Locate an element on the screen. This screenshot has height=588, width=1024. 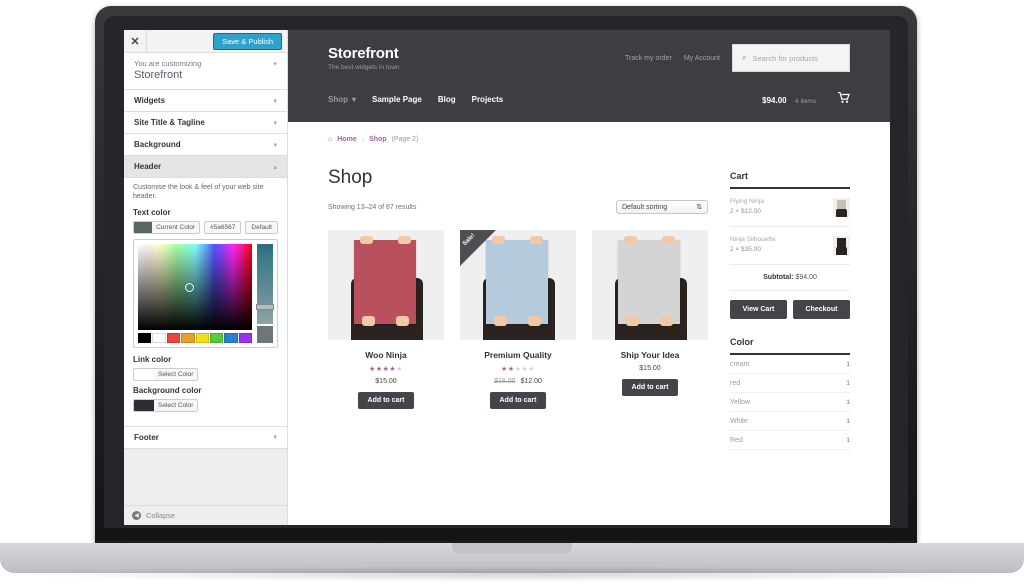
site-title: Storefront is located at coordinates (364, 53).